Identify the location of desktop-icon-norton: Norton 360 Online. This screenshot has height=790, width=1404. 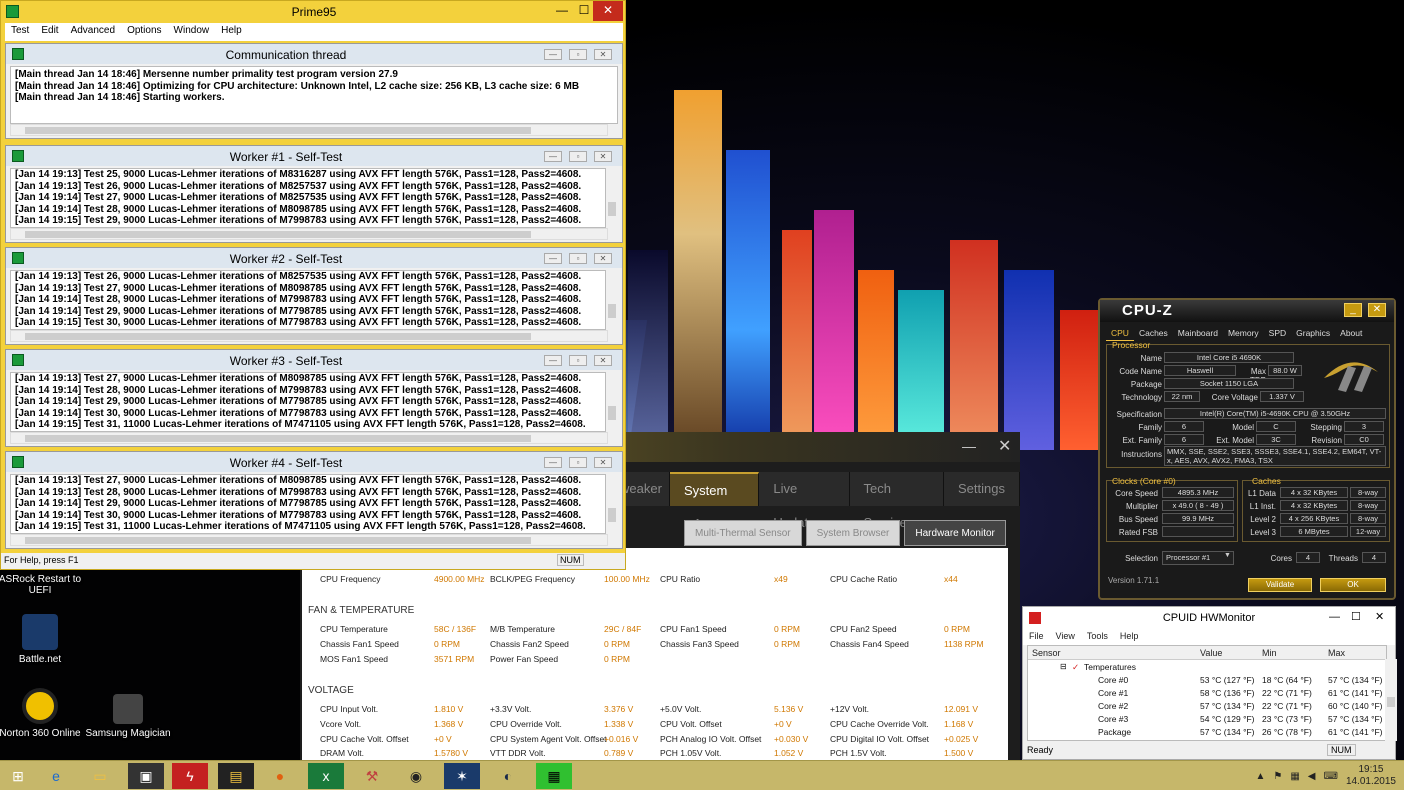
(45, 713).